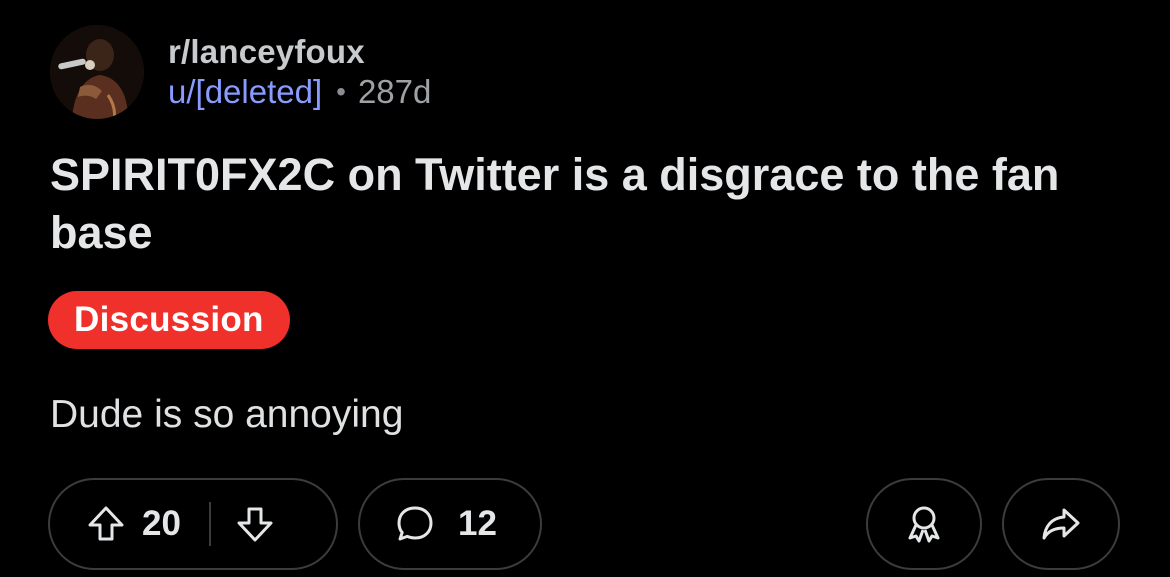 The image size is (1170, 577). I want to click on share-button, so click(1061, 524).